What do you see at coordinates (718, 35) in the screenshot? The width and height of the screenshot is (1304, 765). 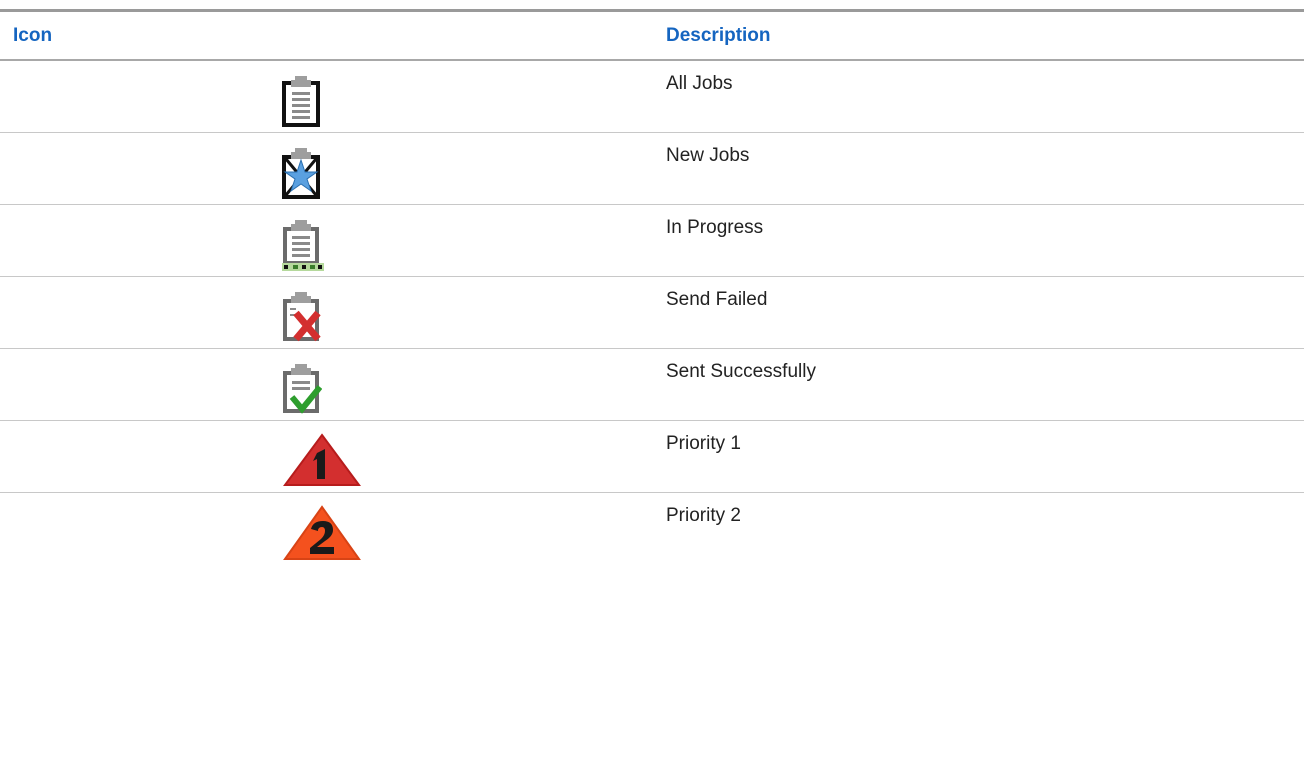 I see `header-description: Description` at bounding box center [718, 35].